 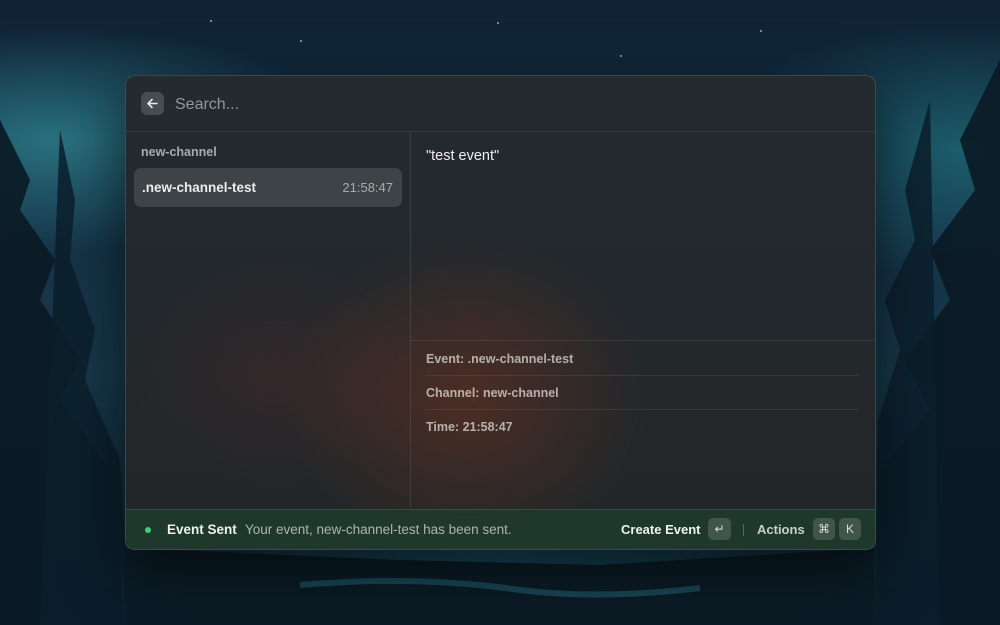 I want to click on footer-divider, so click(x=743, y=530).